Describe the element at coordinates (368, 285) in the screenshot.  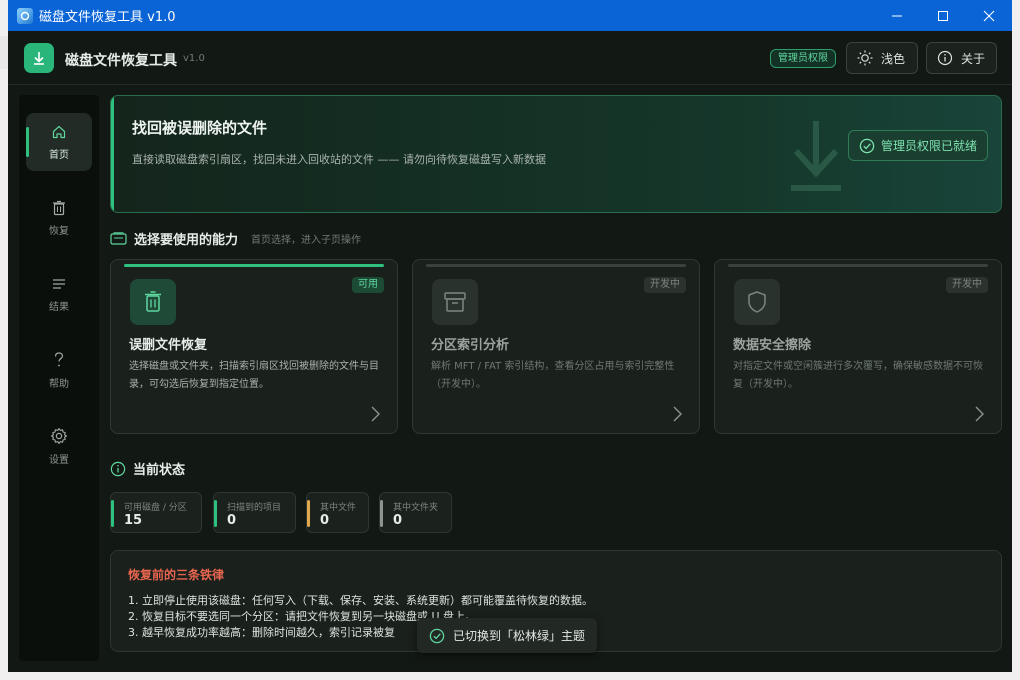
I see `card-status-tag: 可用` at that location.